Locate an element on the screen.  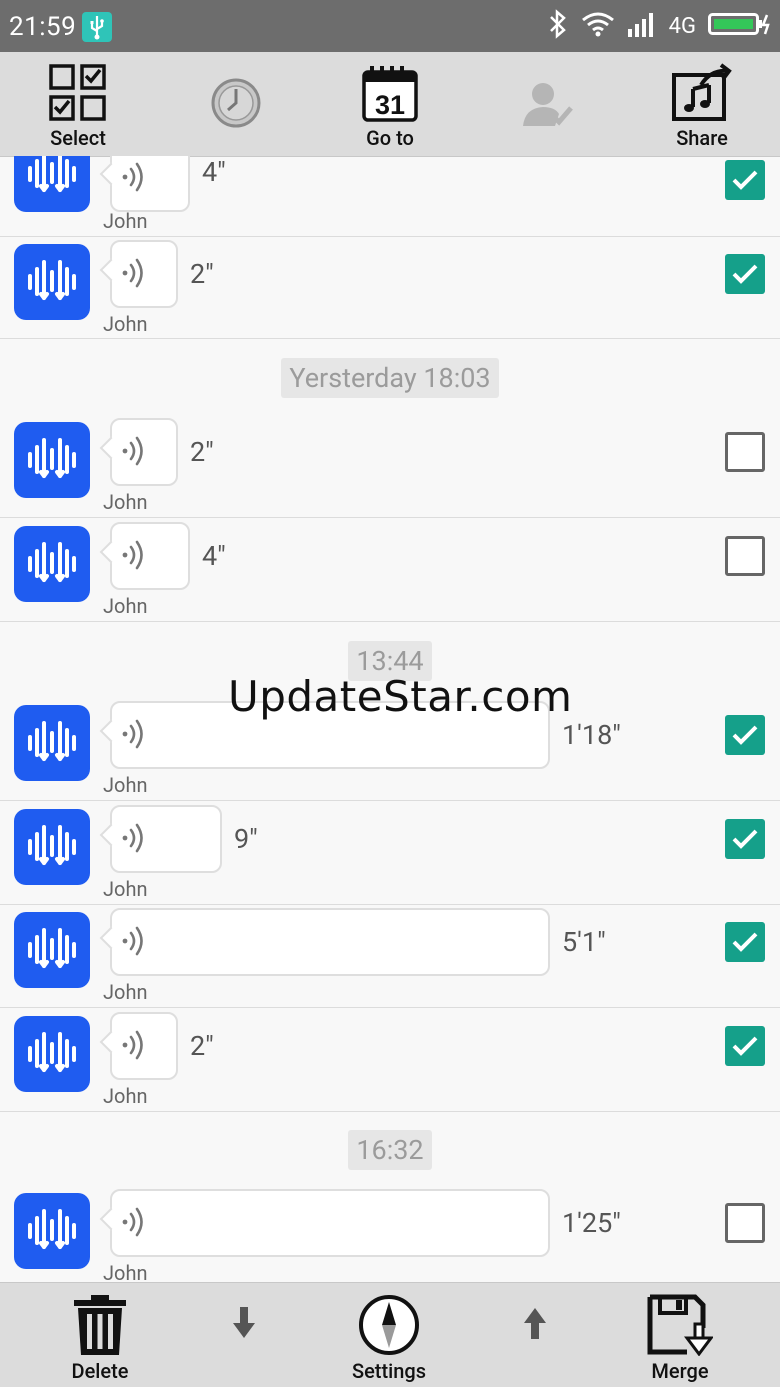
voice-duration: 1'25" is located at coordinates (591, 1223).